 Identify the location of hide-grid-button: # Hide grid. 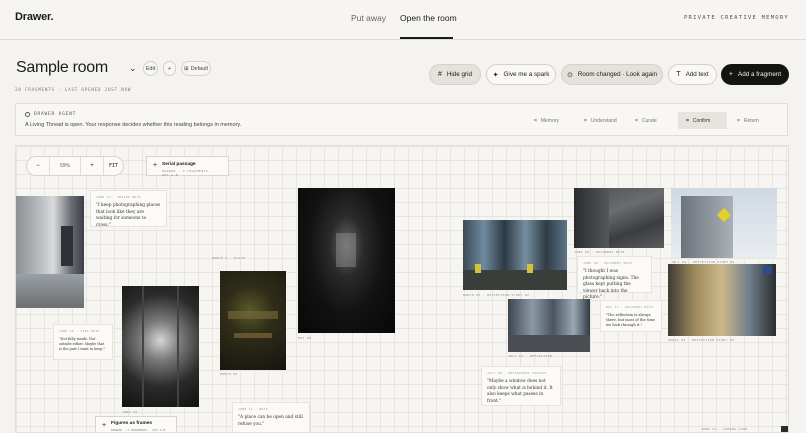
(455, 74).